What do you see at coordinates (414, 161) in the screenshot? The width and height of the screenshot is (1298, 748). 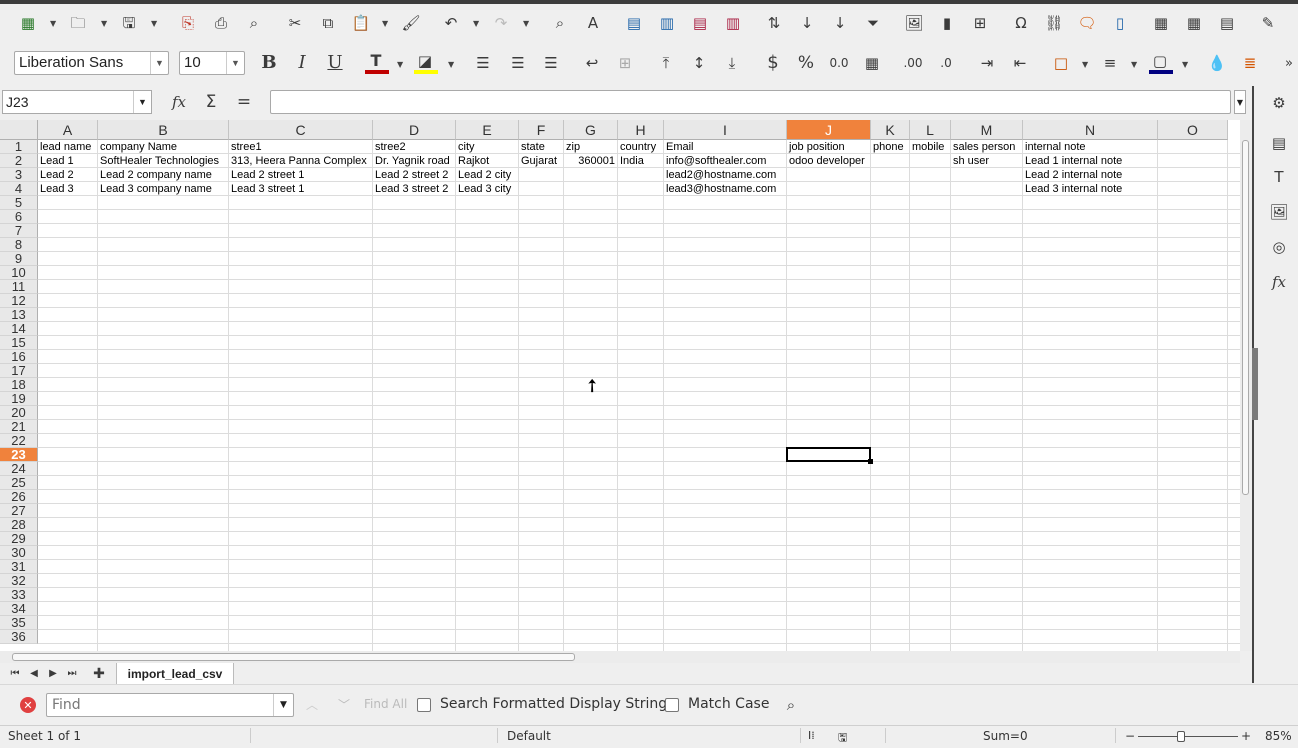 I see `cell-d2: Dr. Yagnik road` at bounding box center [414, 161].